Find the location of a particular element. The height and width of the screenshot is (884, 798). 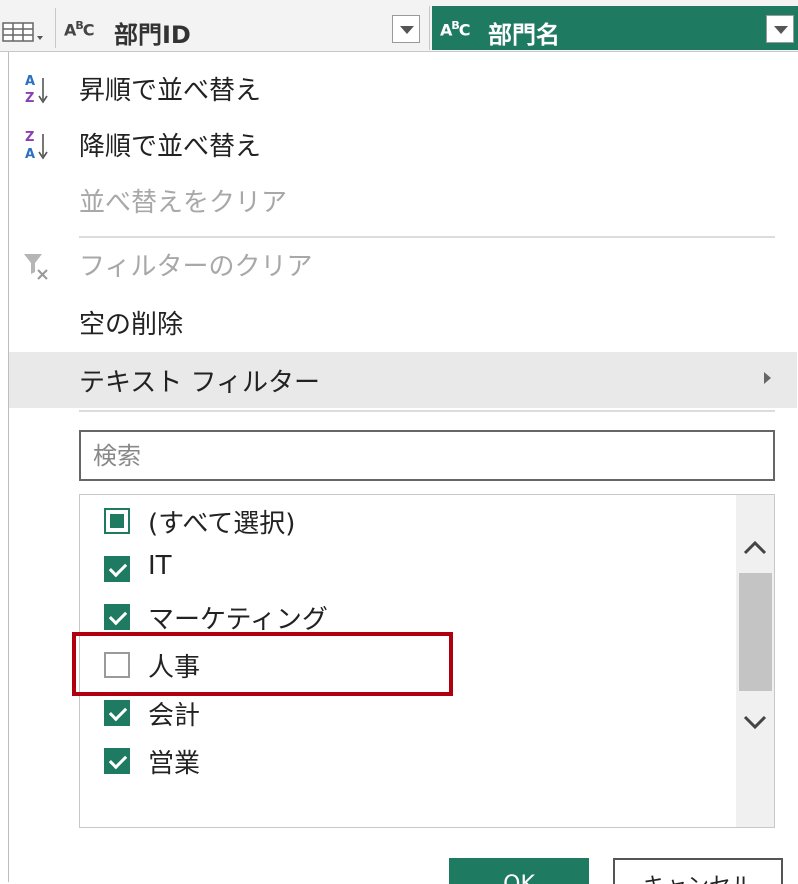

column-header-dept-id: ABC 部門ID is located at coordinates (243, 28).